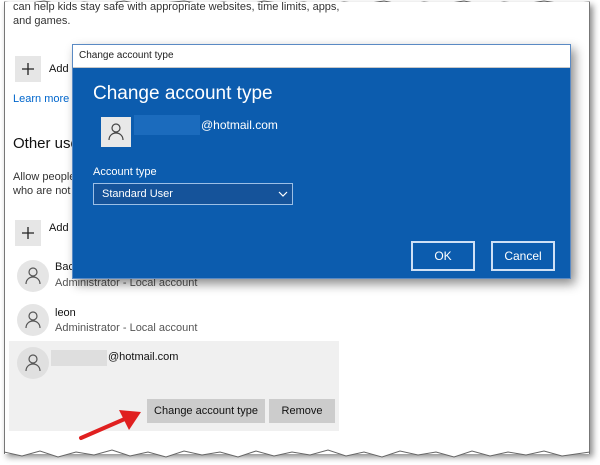  Describe the element at coordinates (126, 328) in the screenshot. I see `account-role: Administrator - Local account` at that location.